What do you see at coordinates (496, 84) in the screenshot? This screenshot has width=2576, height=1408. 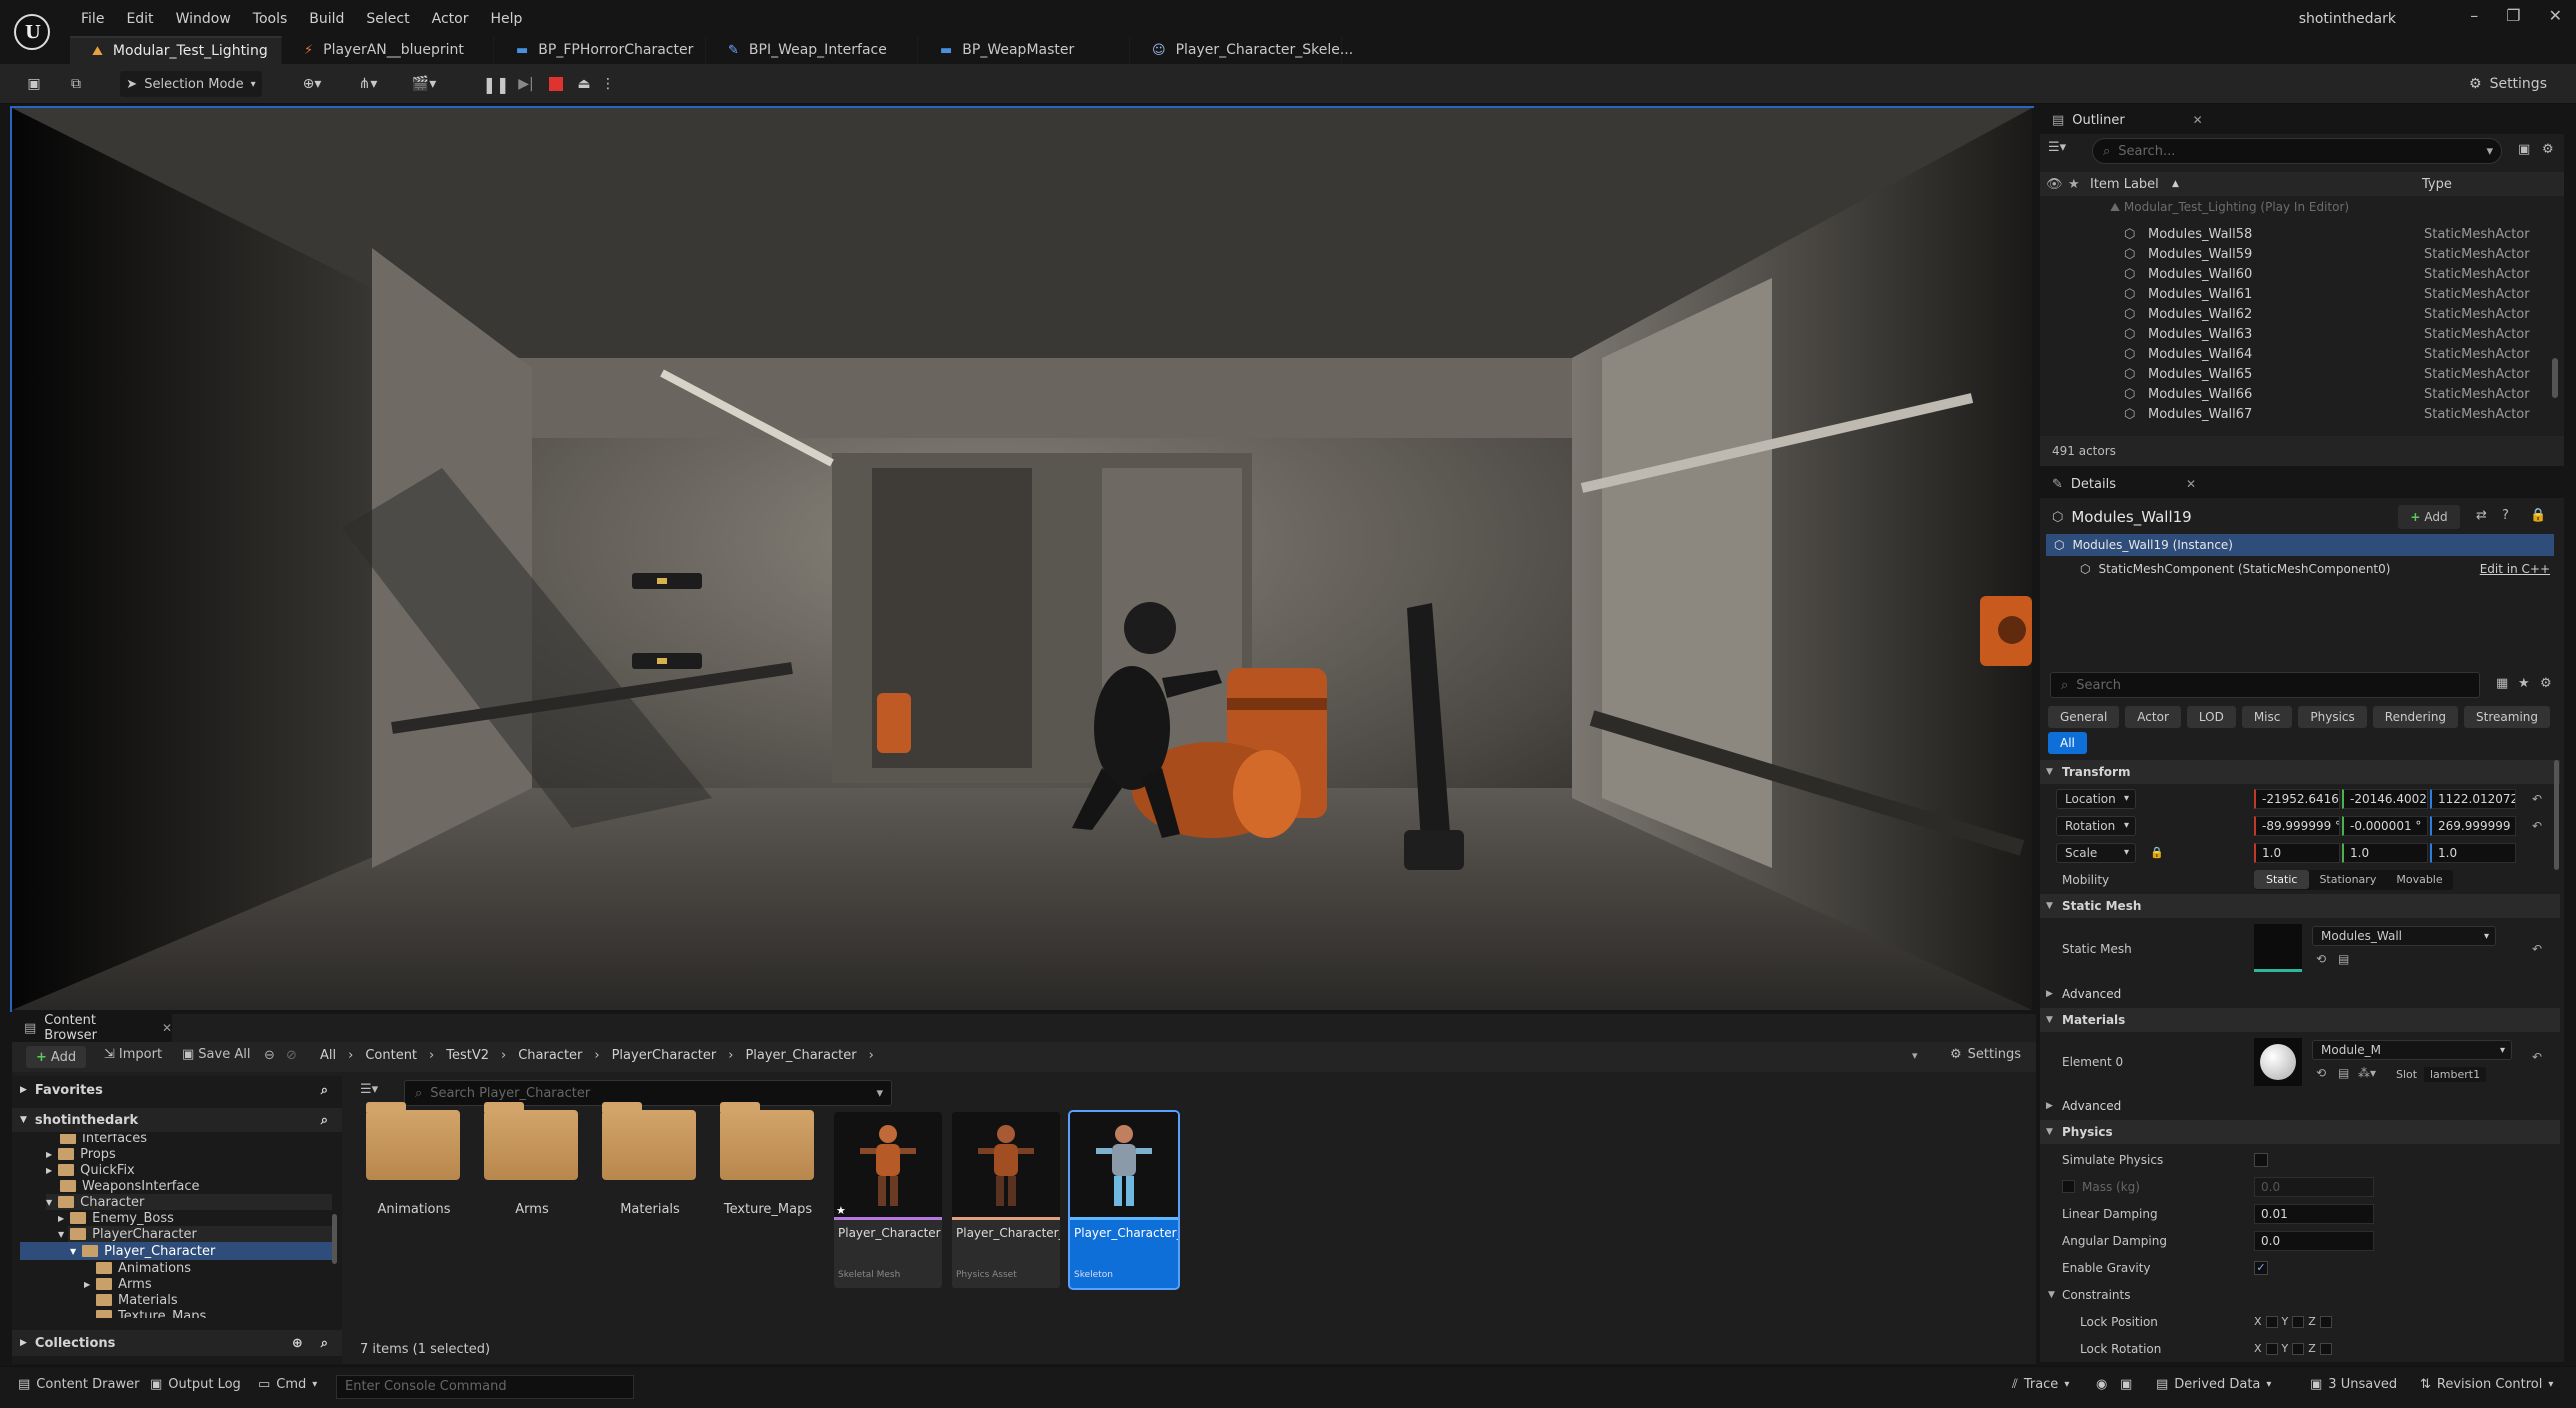 I see `pause-button: ❚❚` at bounding box center [496, 84].